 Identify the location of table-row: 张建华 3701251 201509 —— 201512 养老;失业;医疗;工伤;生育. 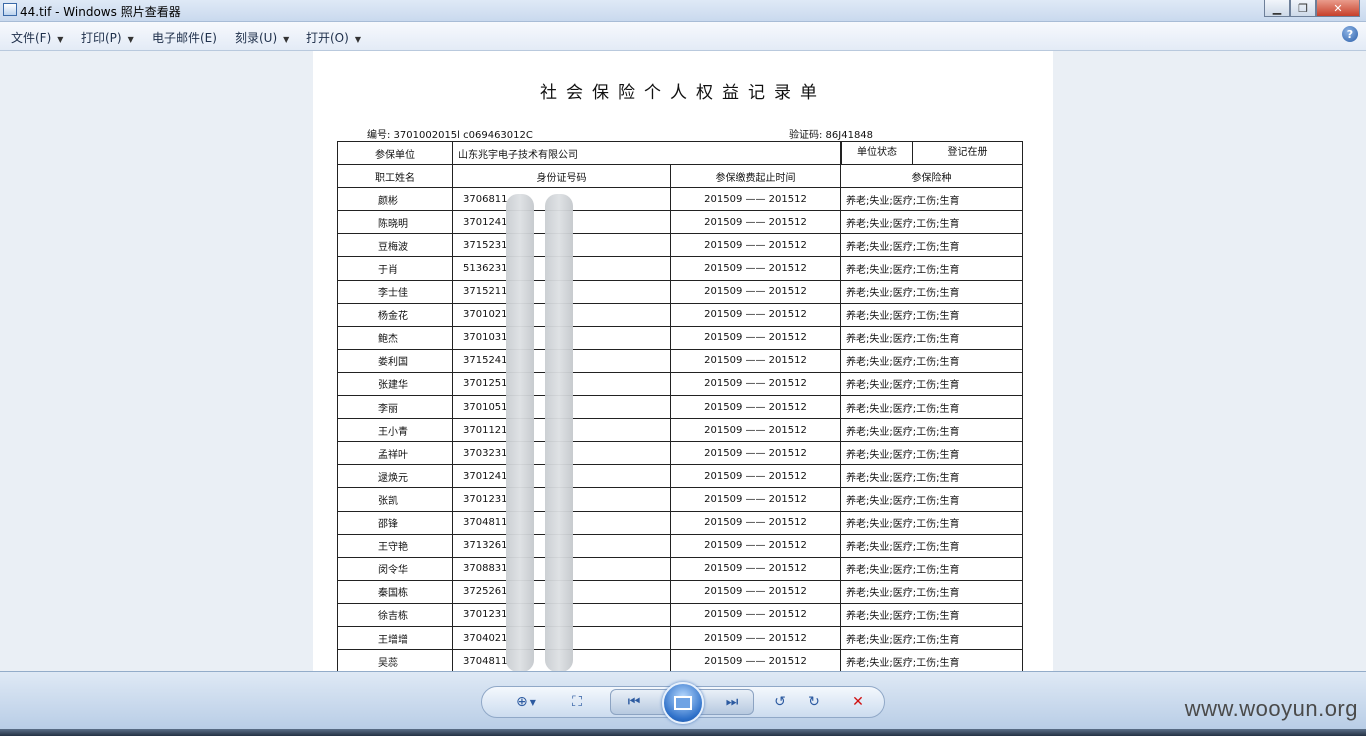
(680, 384).